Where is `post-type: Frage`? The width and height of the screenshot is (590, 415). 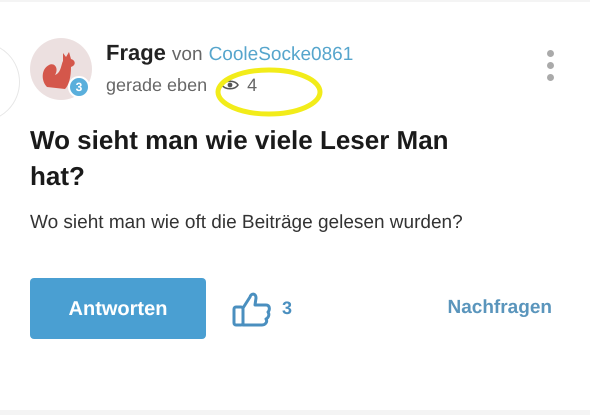
post-type: Frage is located at coordinates (136, 53).